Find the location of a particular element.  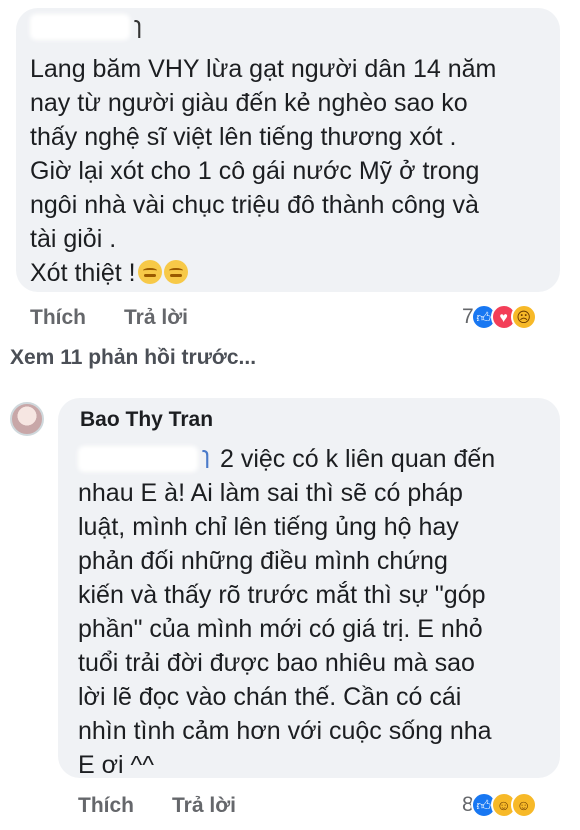

reply-line: phần" của mình mới có giá trị. E nhỏ is located at coordinates (280, 629).